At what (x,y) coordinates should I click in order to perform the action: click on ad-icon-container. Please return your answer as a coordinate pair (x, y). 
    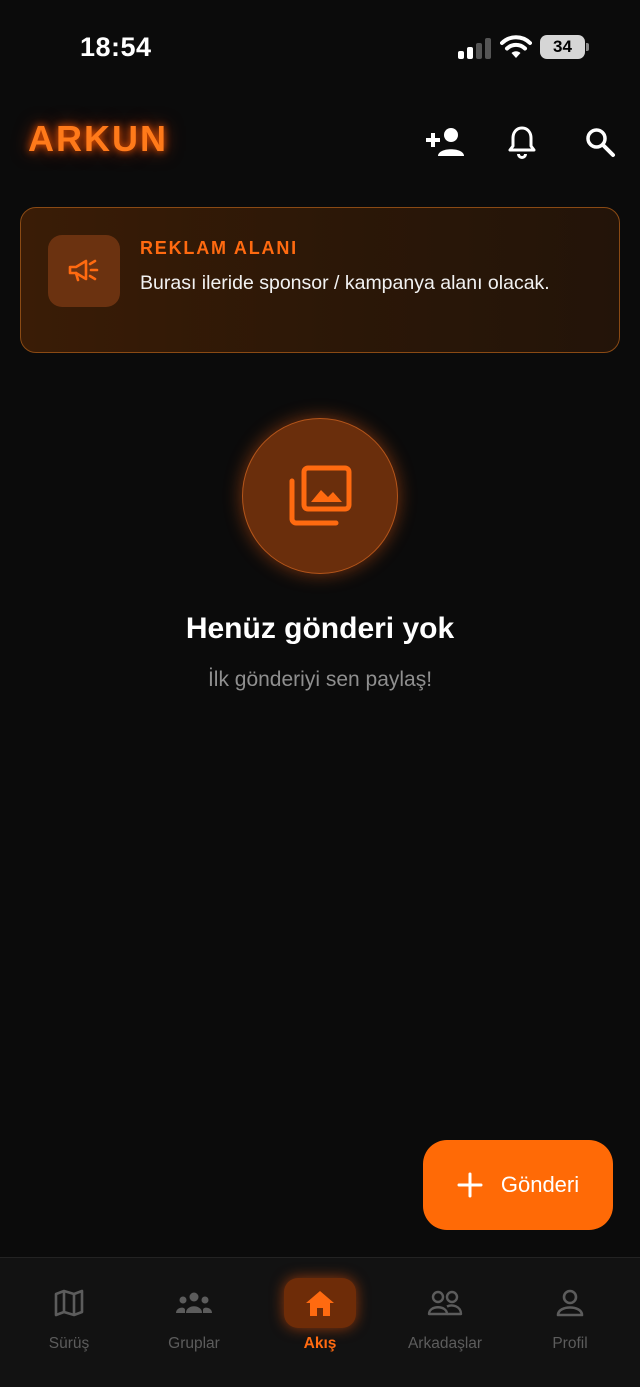
    Looking at the image, I should click on (84, 271).